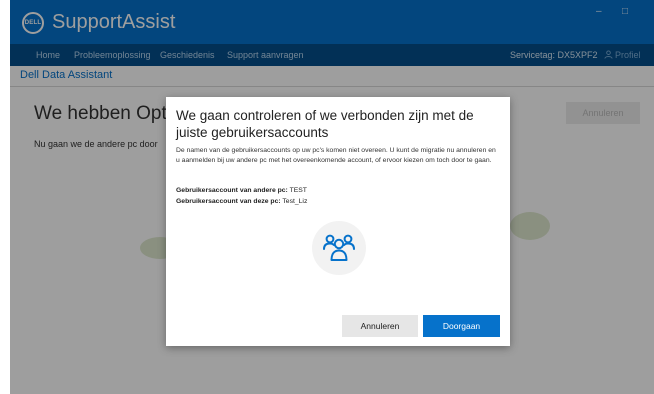 Image resolution: width=654 pixels, height=394 pixels. I want to click on other-pc-account: Gebruikersaccount van andere pc: TEST, so click(241, 190).